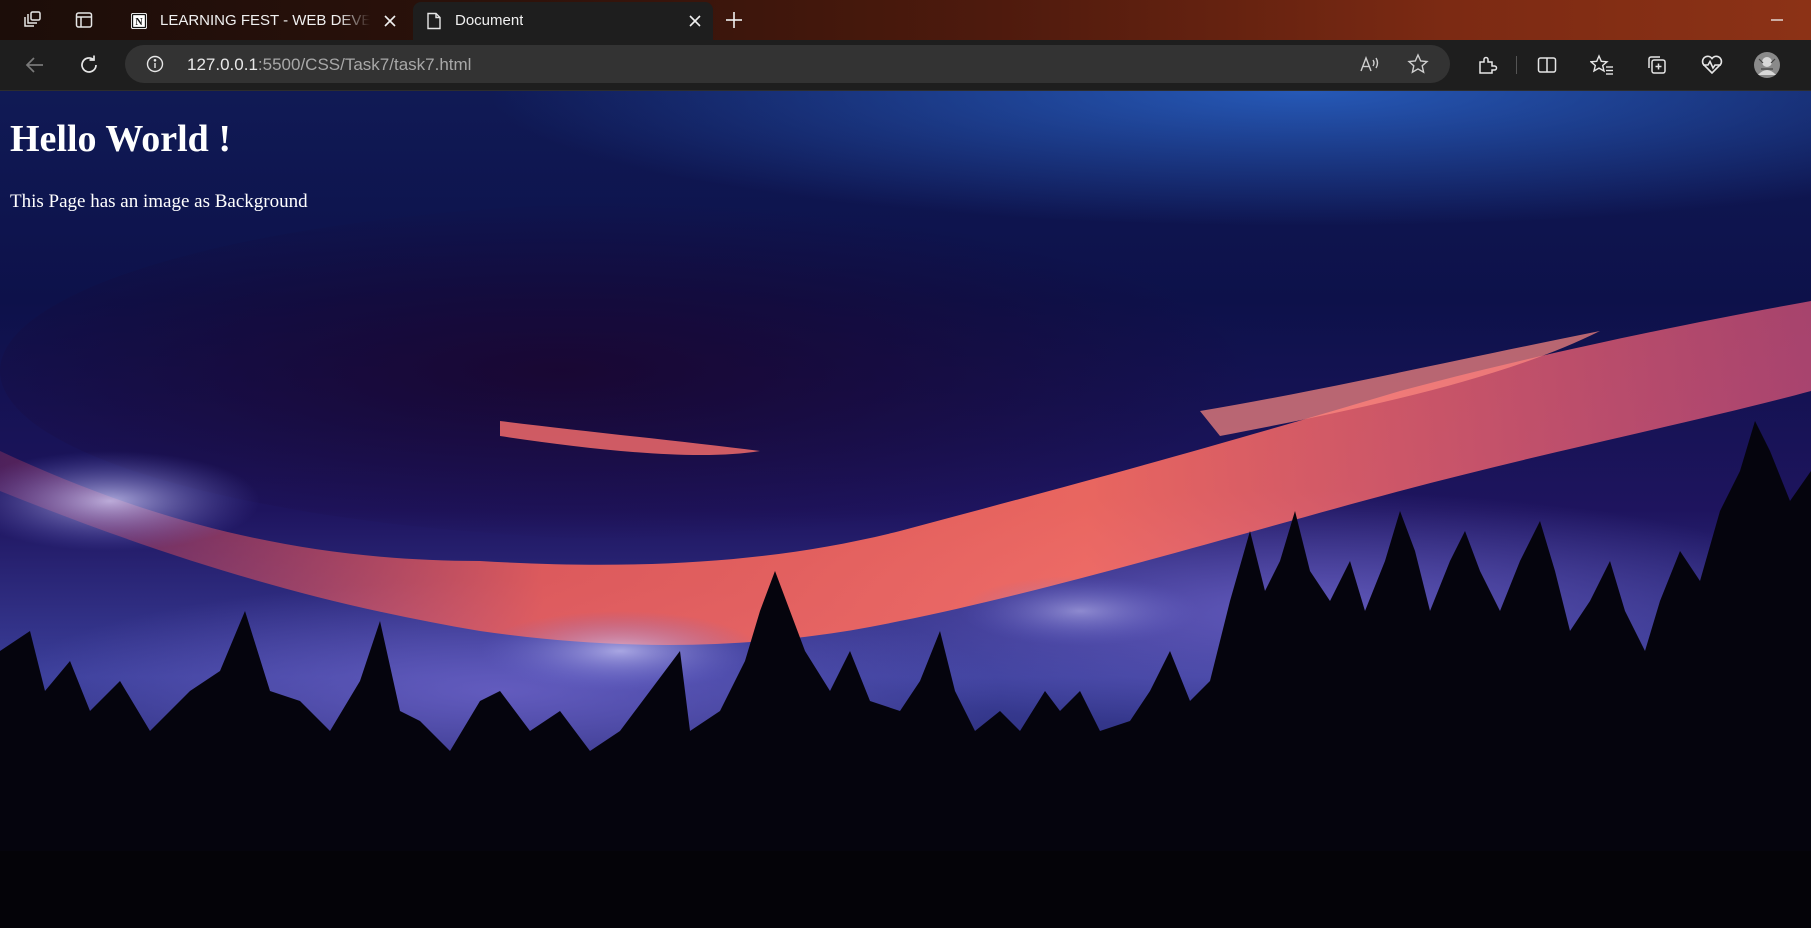 The height and width of the screenshot is (928, 1811). Describe the element at coordinates (35, 65) in the screenshot. I see `back-button` at that location.